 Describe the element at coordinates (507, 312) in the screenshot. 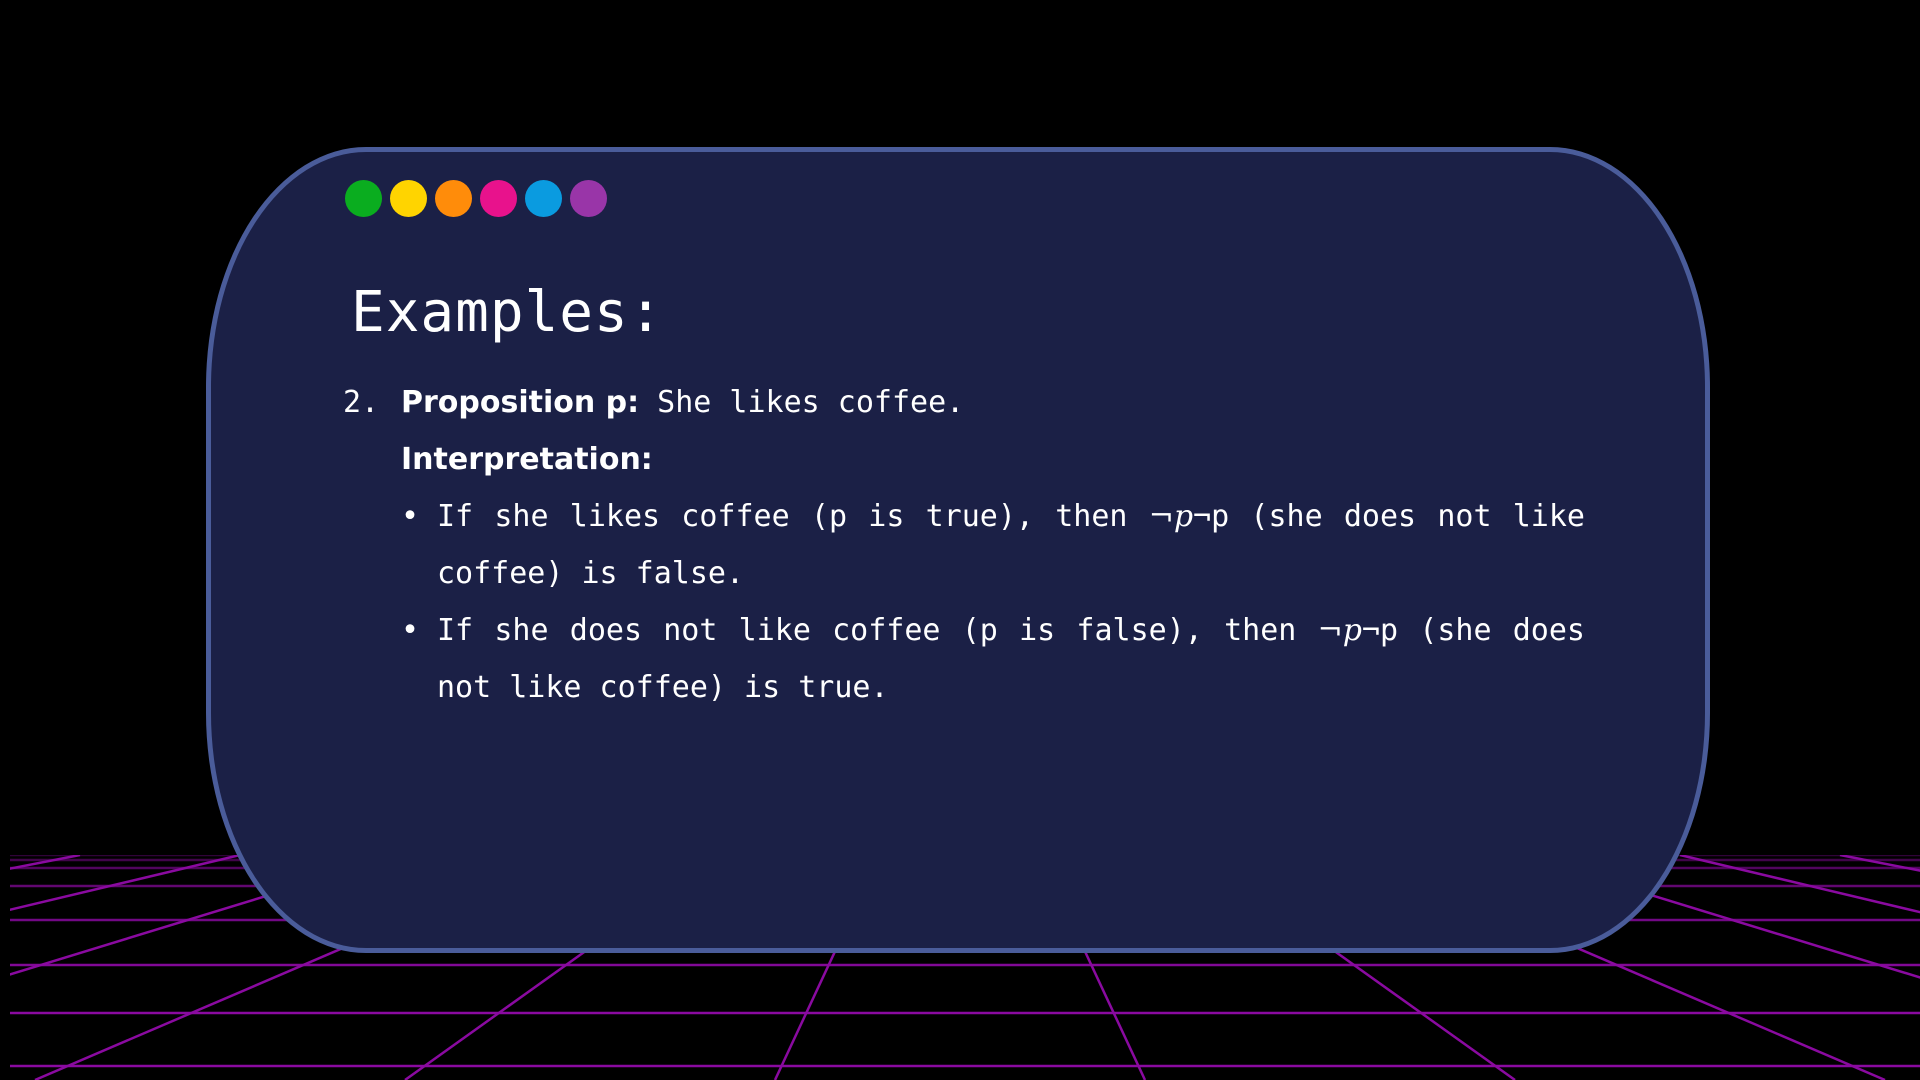

I see `slide-title: Examples:` at that location.